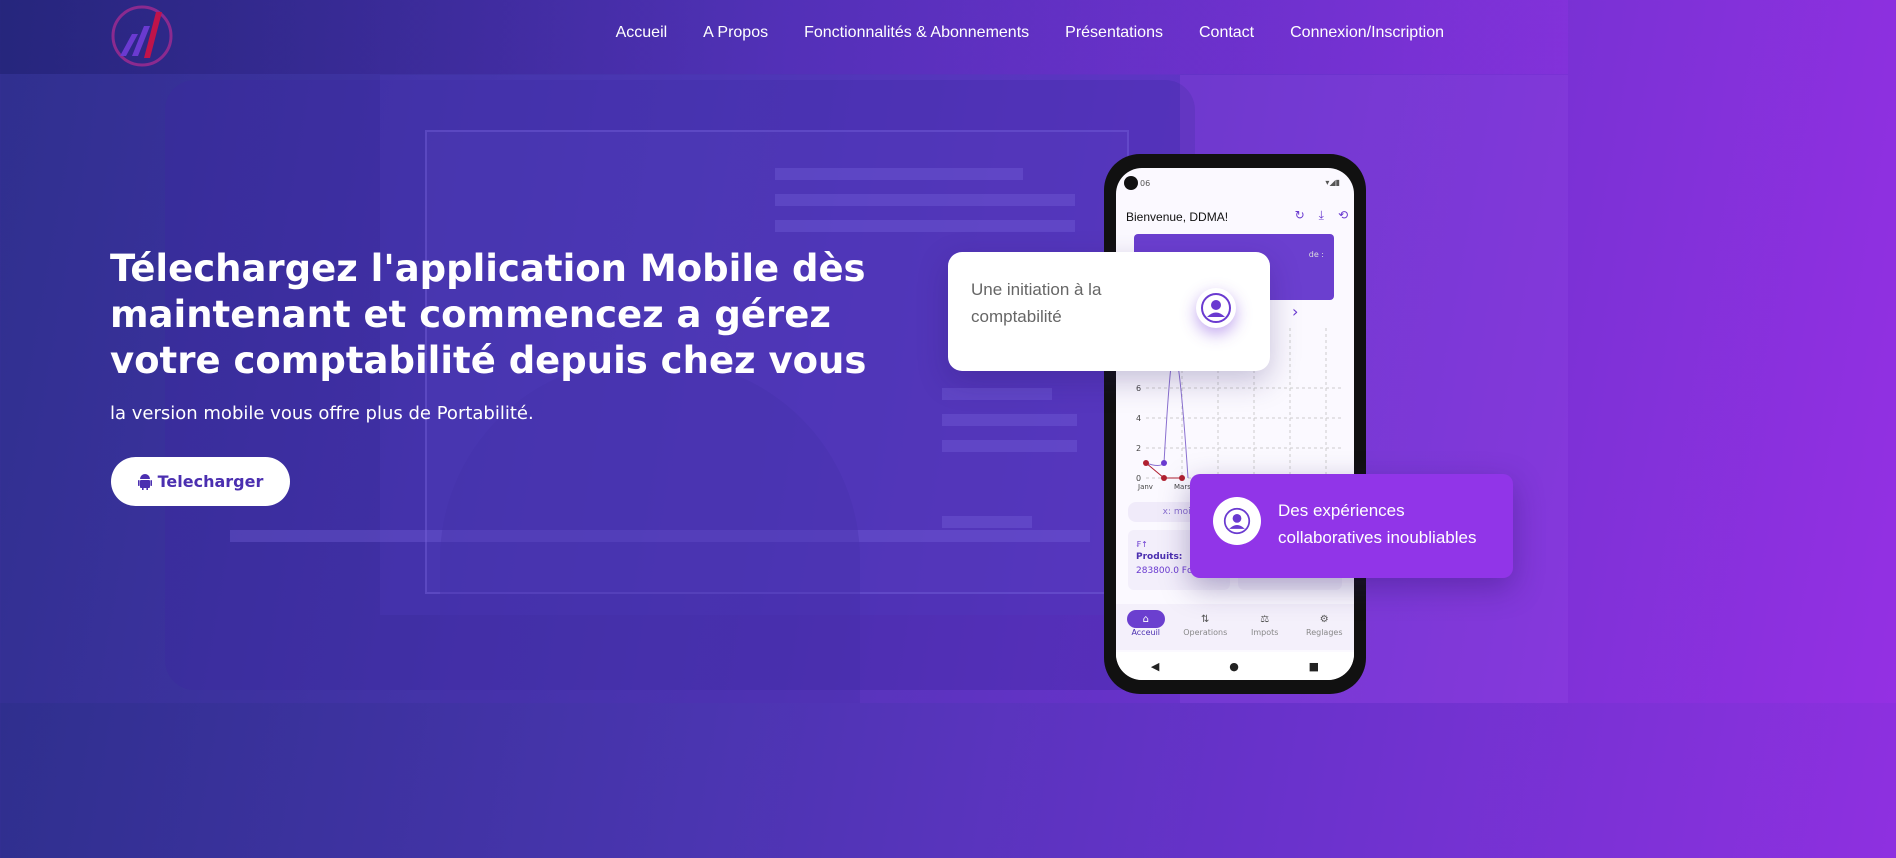 The image size is (1896, 858). Describe the element at coordinates (1314, 666) in the screenshot. I see `recents-icon: ■` at that location.